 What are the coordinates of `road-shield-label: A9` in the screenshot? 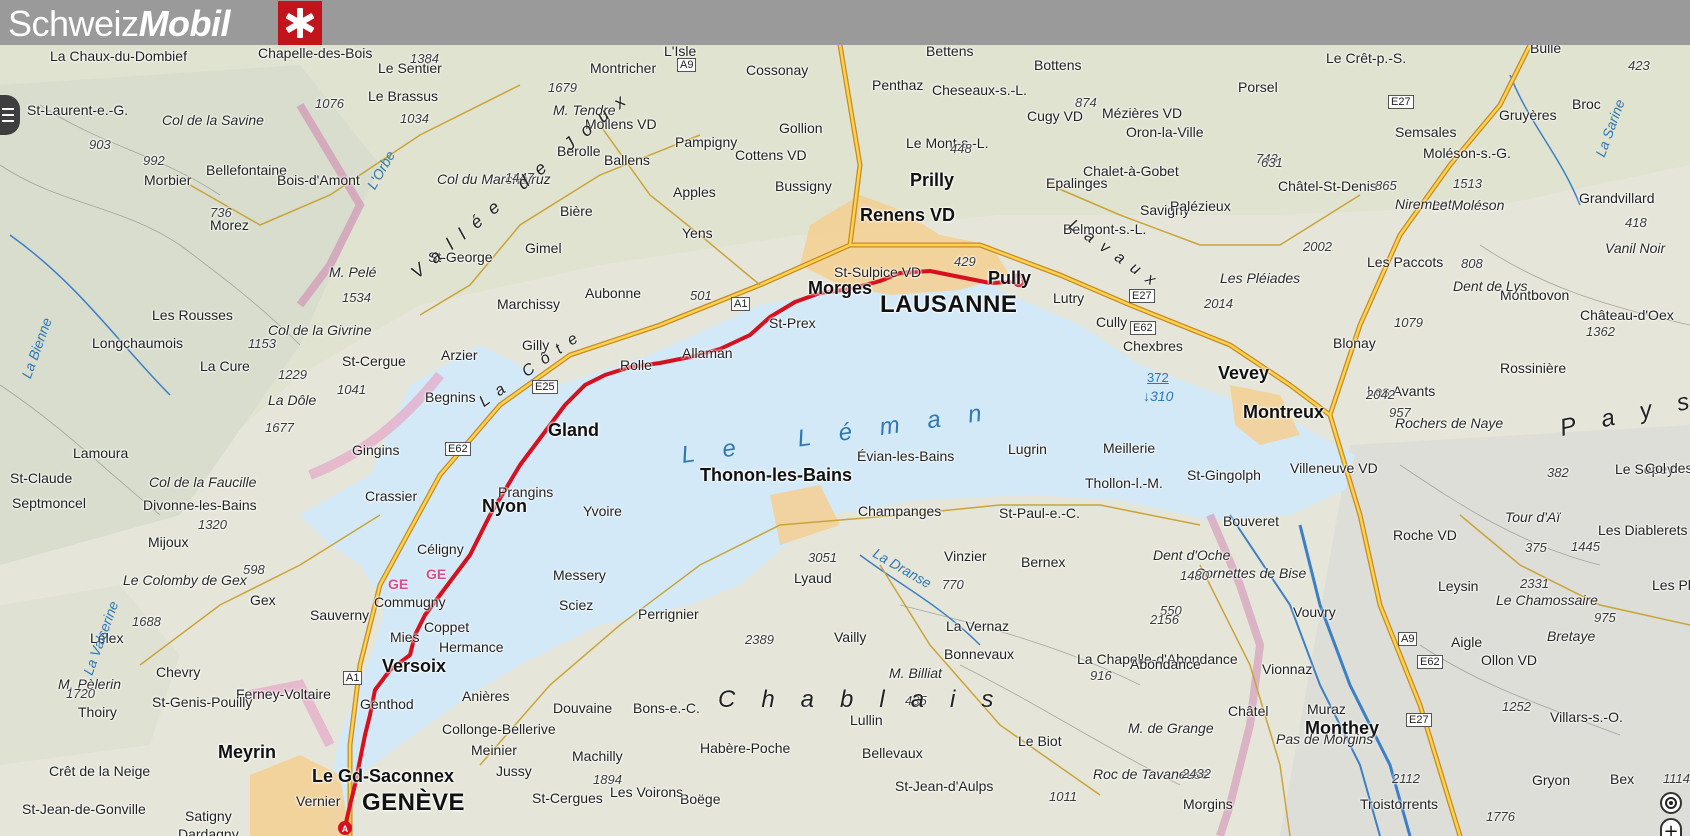 It's located at (687, 65).